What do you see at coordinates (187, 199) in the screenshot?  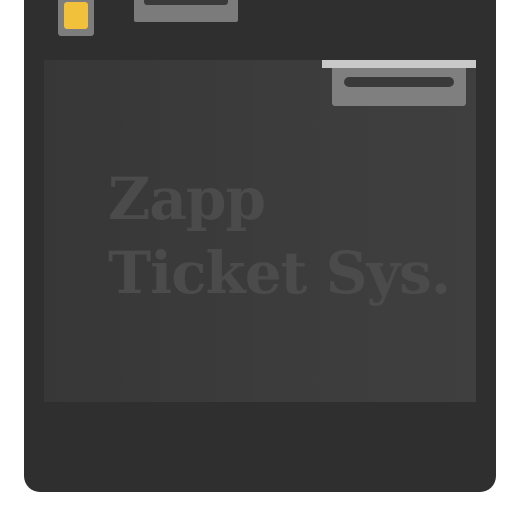 I see `brand-line-1: Zapp` at bounding box center [187, 199].